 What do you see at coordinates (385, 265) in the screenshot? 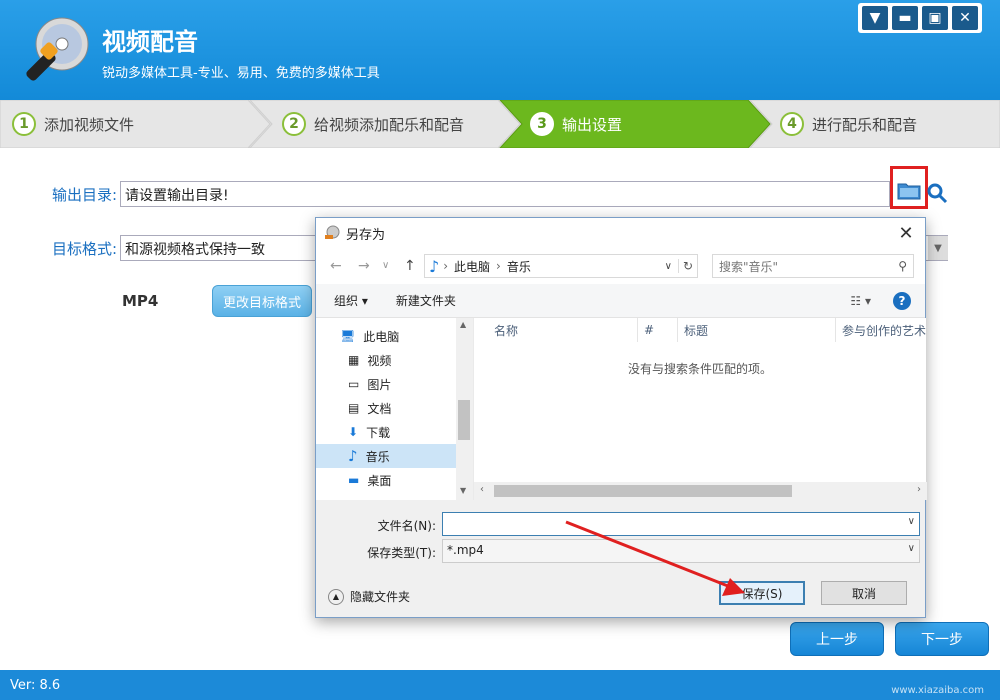
I see `recent-dropdown-icon: ∨` at bounding box center [385, 265].